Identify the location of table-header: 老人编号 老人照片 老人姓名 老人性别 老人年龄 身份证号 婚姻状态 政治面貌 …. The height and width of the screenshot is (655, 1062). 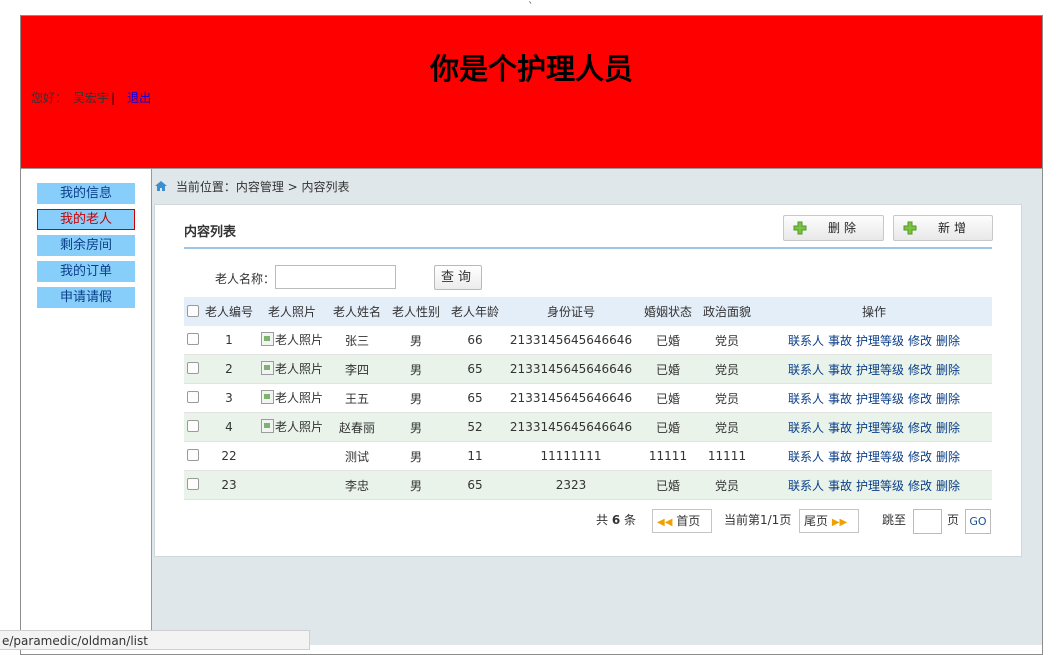
(588, 311).